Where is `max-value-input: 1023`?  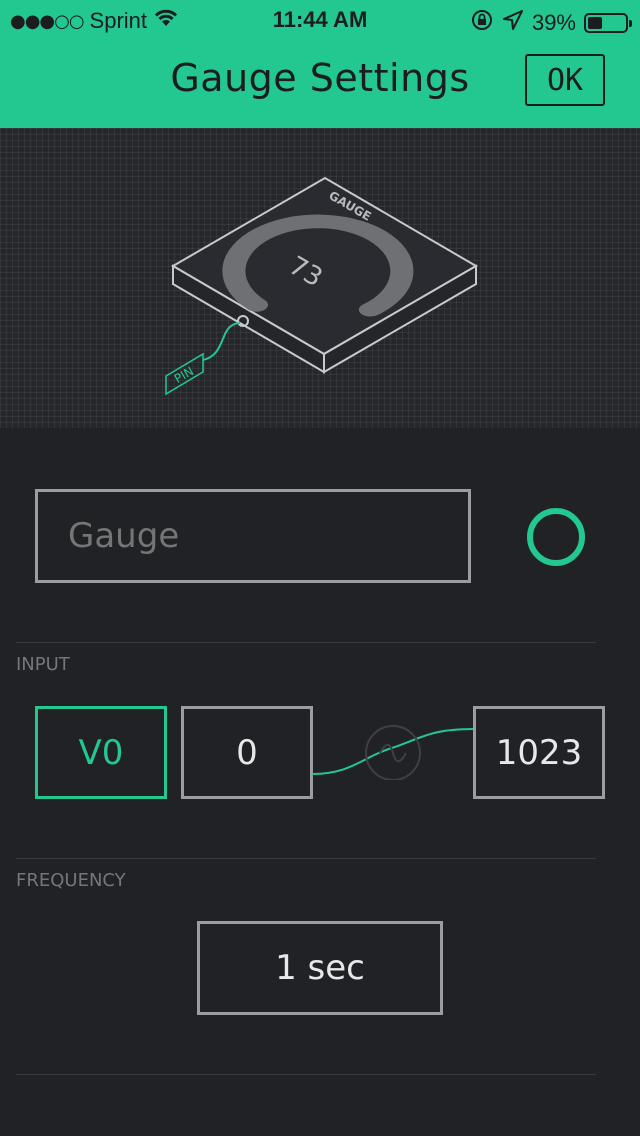
max-value-input: 1023 is located at coordinates (539, 752).